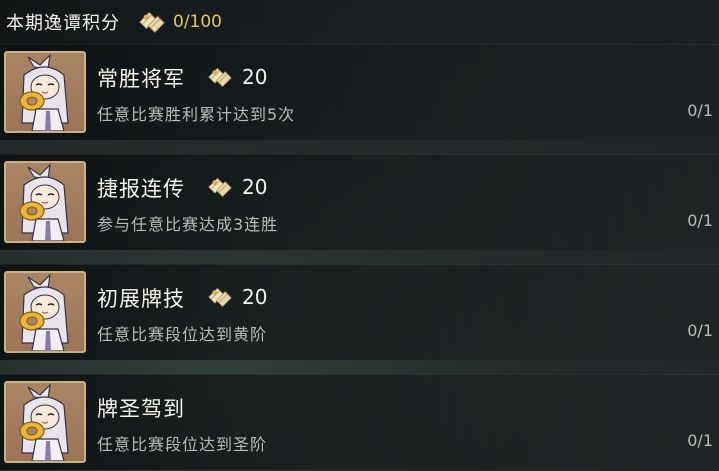 This screenshot has height=471, width=719. What do you see at coordinates (141, 299) in the screenshot?
I see `task-title: 初展牌技` at bounding box center [141, 299].